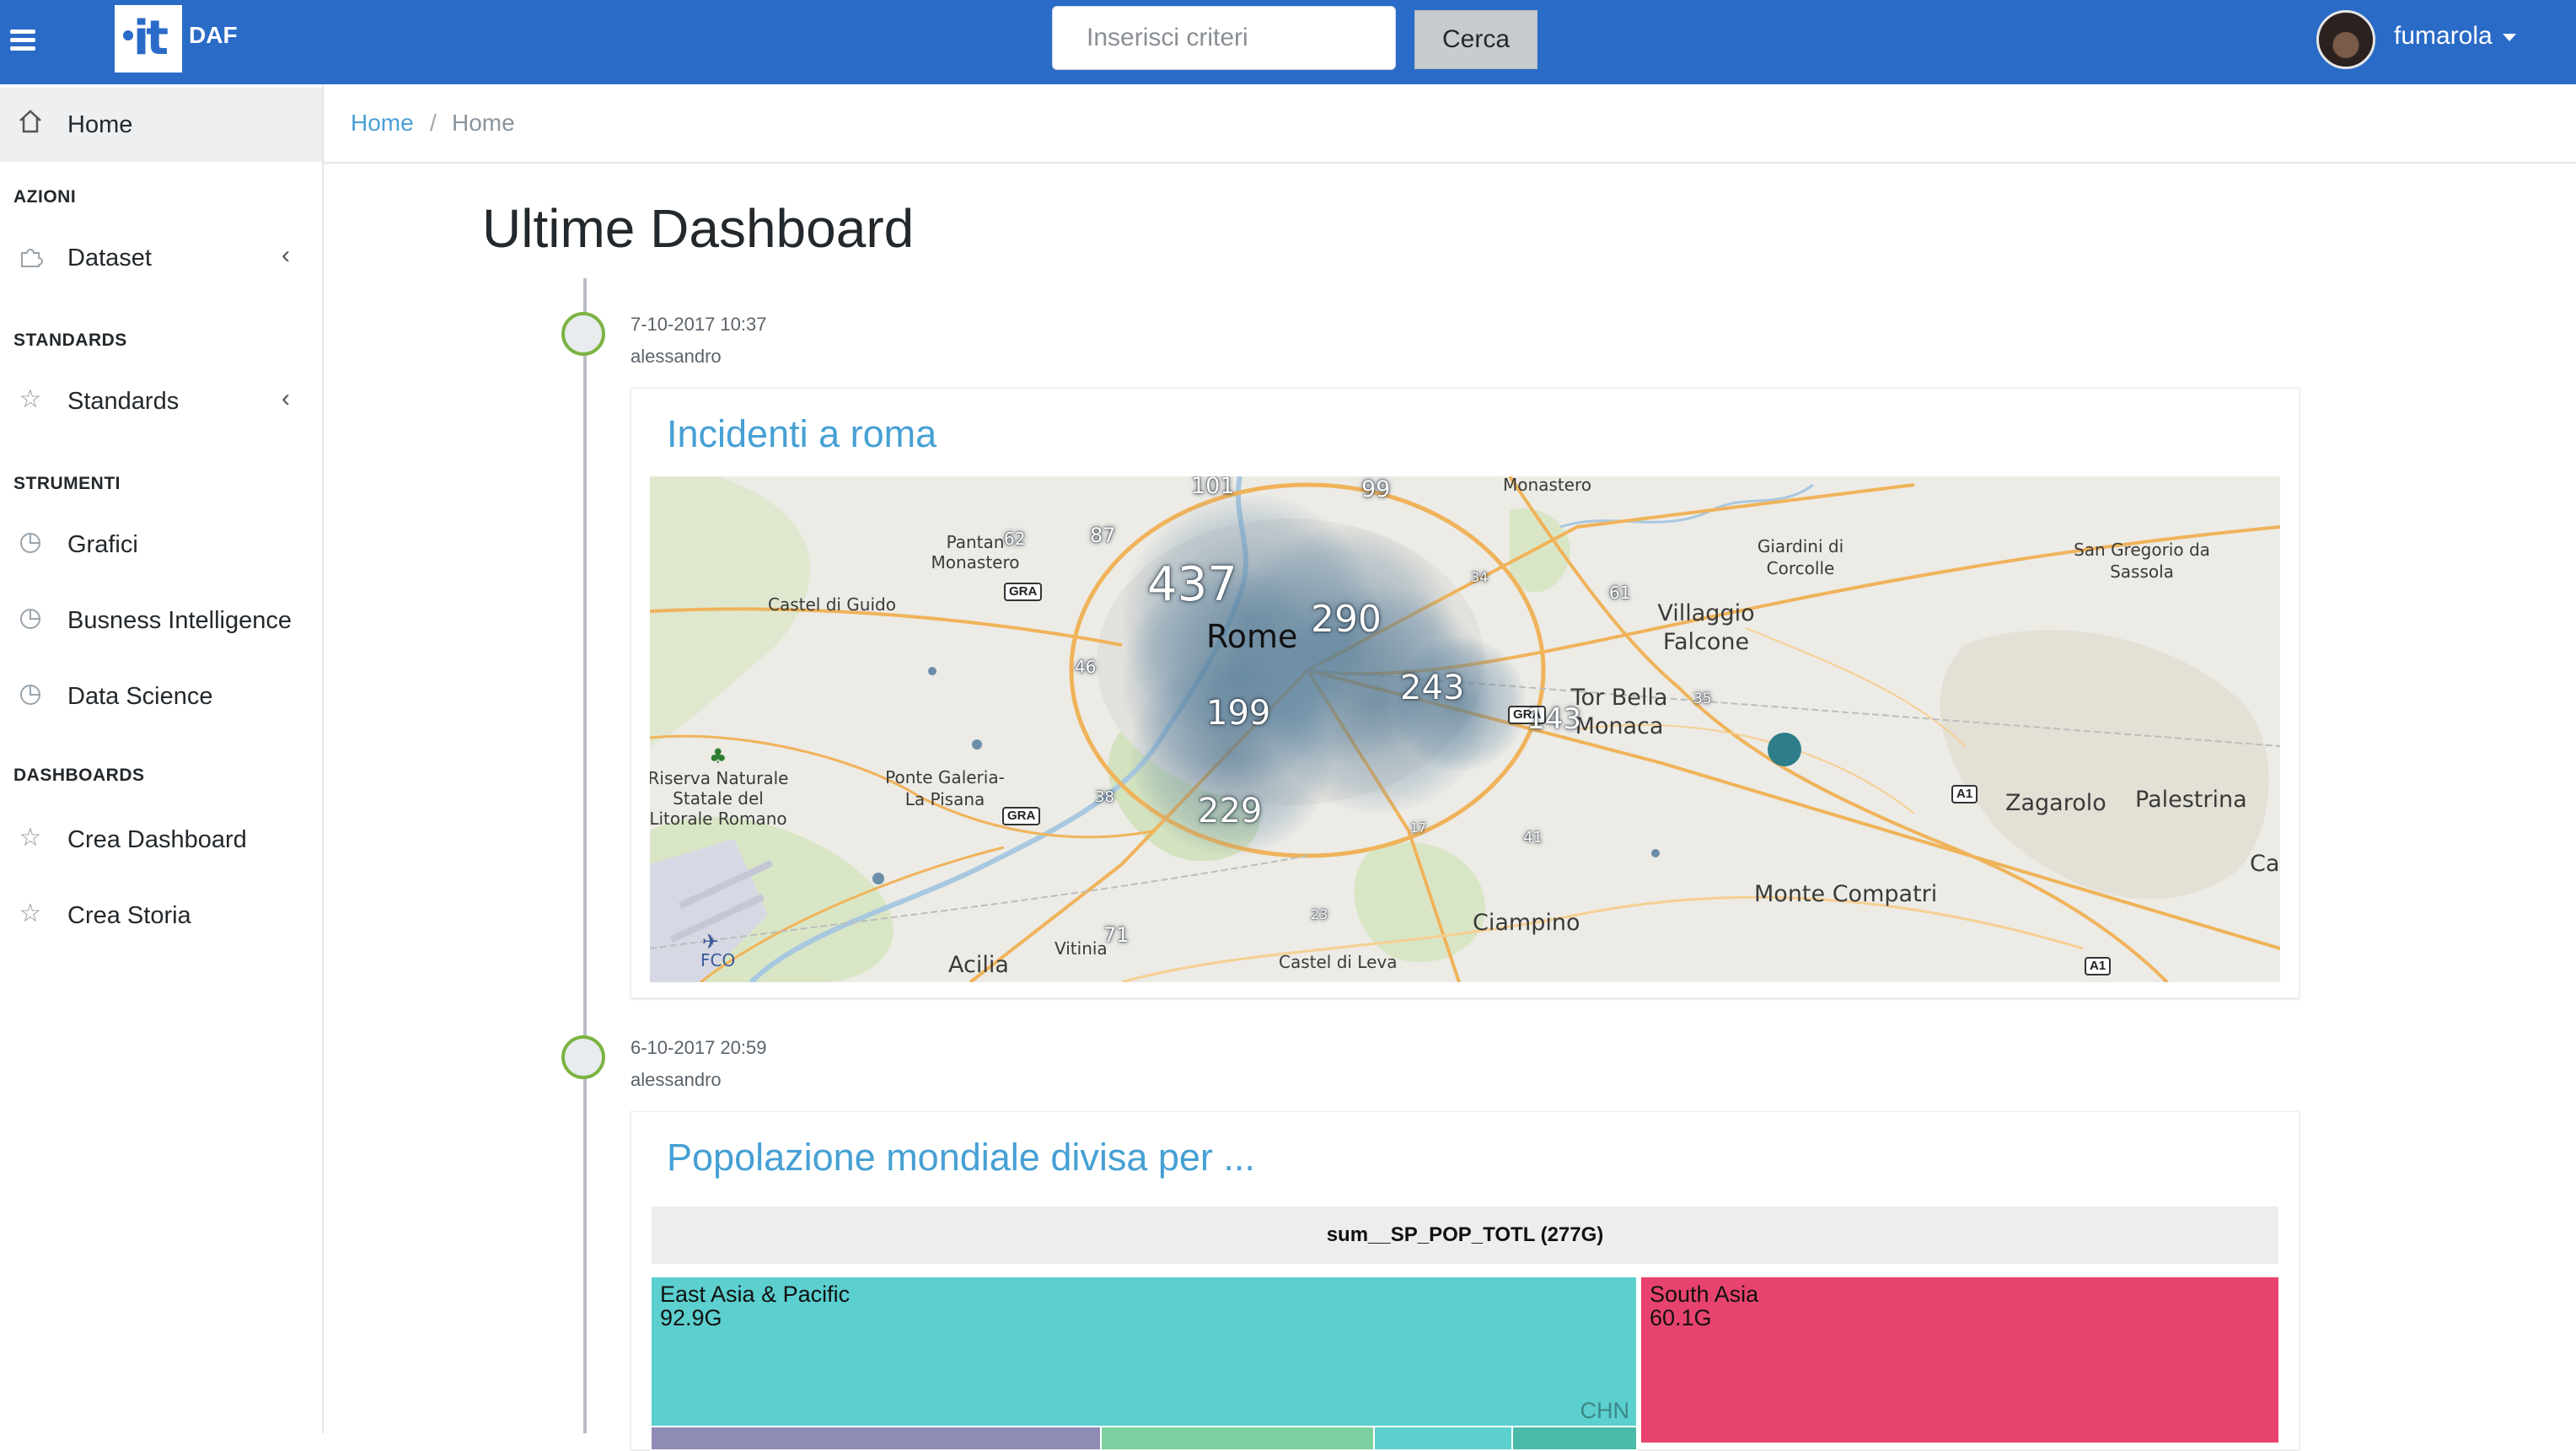  I want to click on brand-name: DAF, so click(213, 35).